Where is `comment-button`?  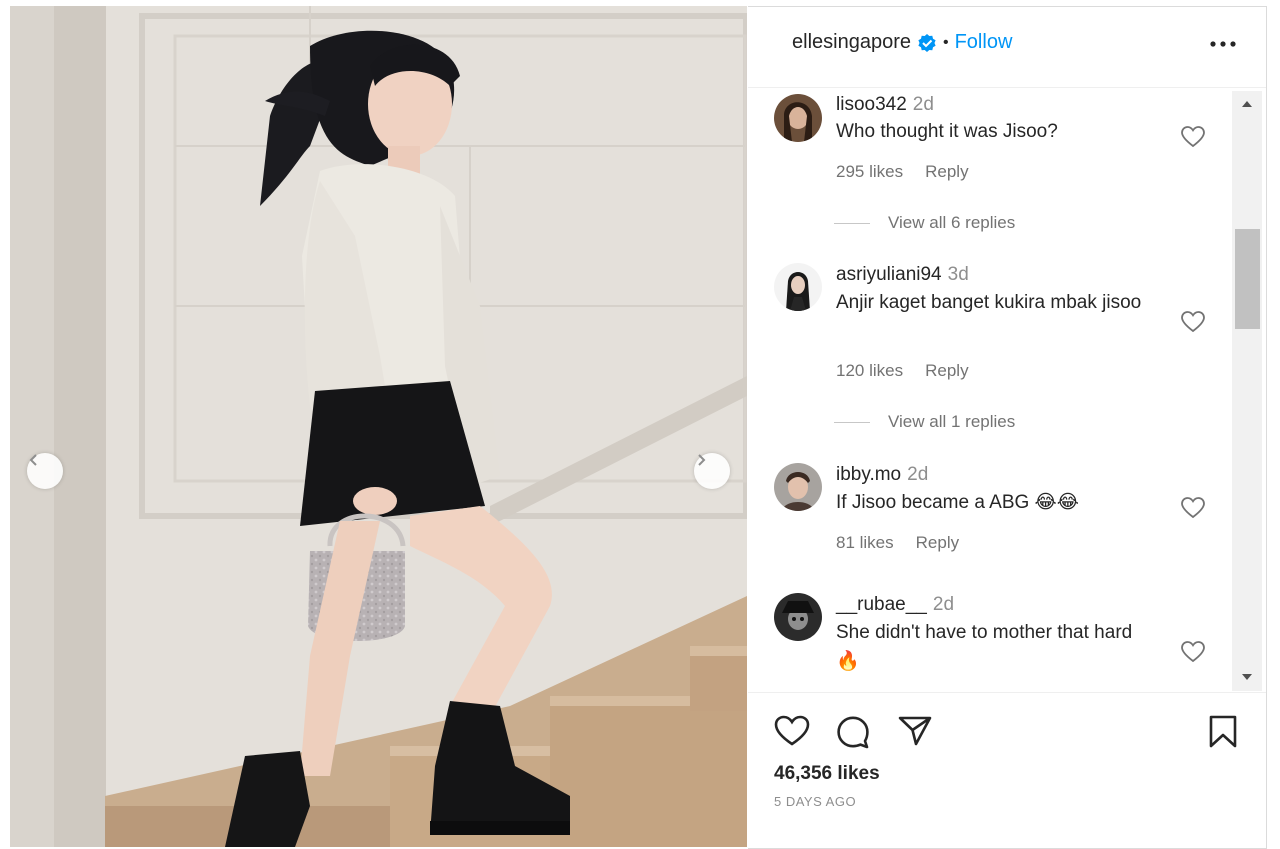
comment-button is located at coordinates (853, 734).